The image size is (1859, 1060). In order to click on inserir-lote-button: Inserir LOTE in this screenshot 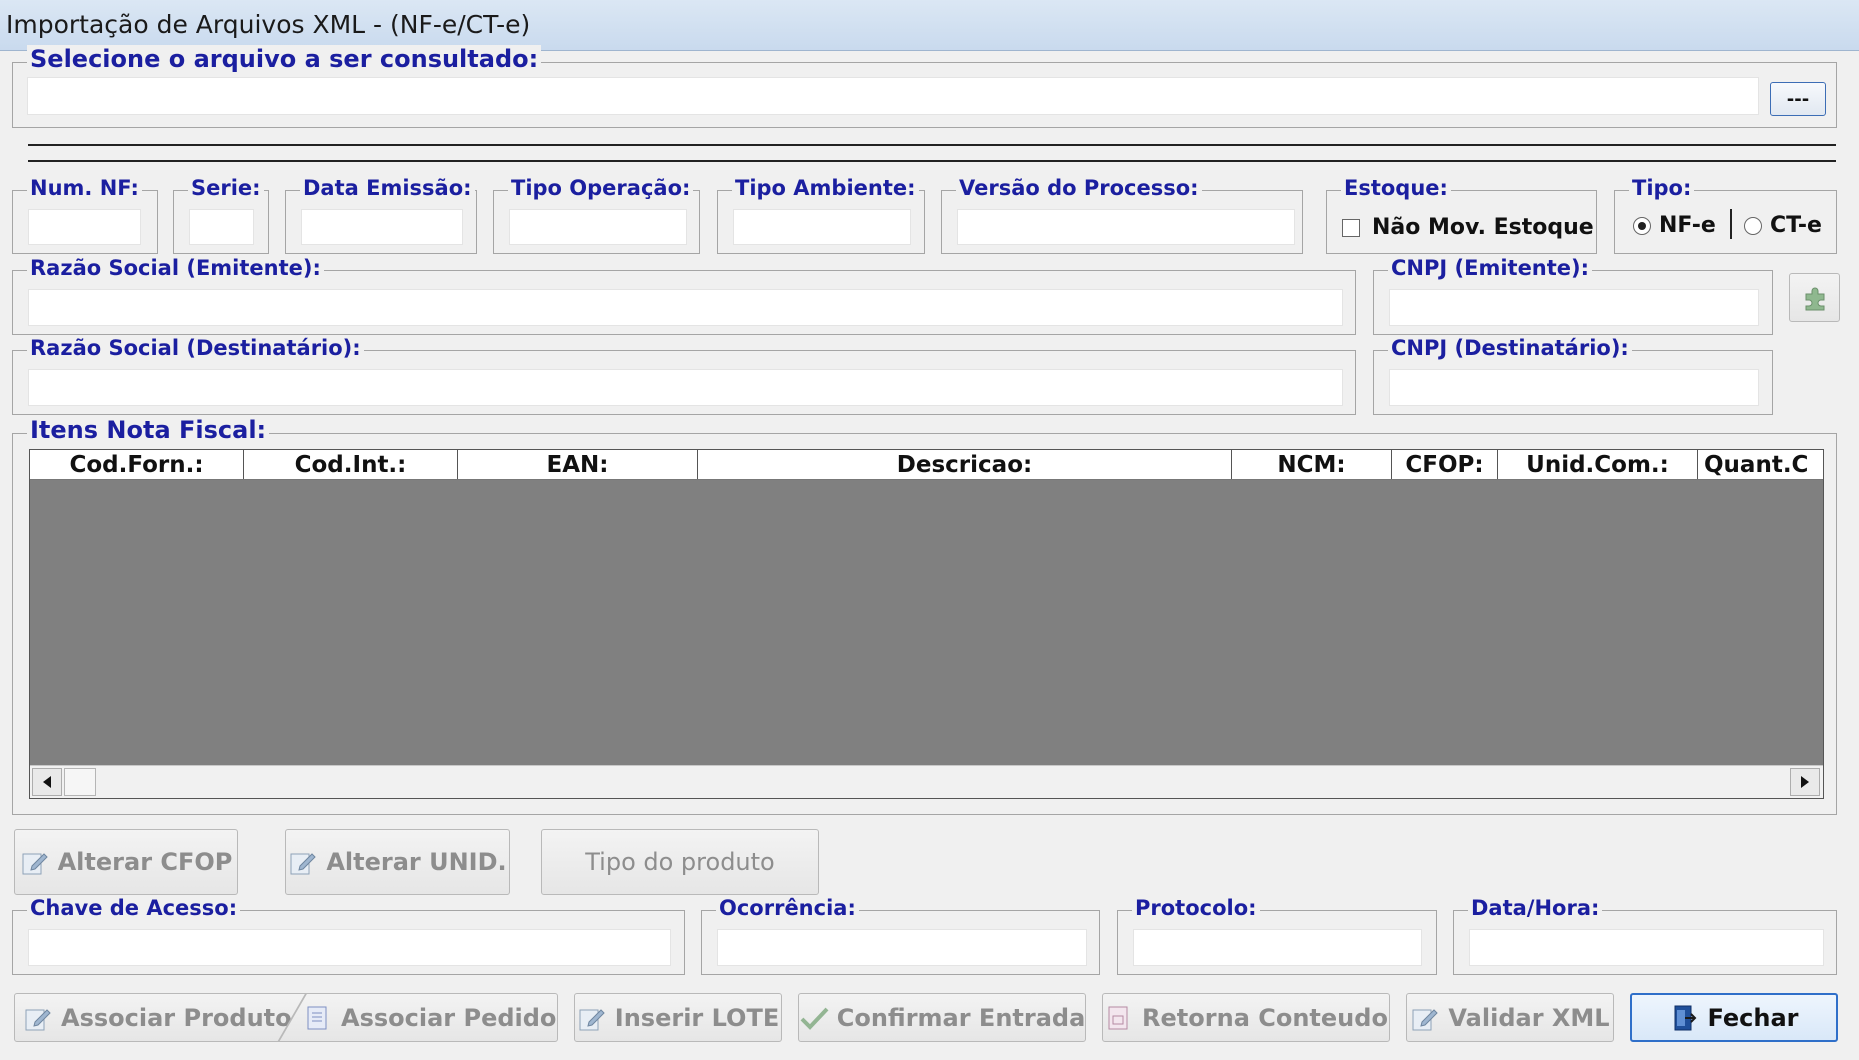, I will do `click(678, 1017)`.